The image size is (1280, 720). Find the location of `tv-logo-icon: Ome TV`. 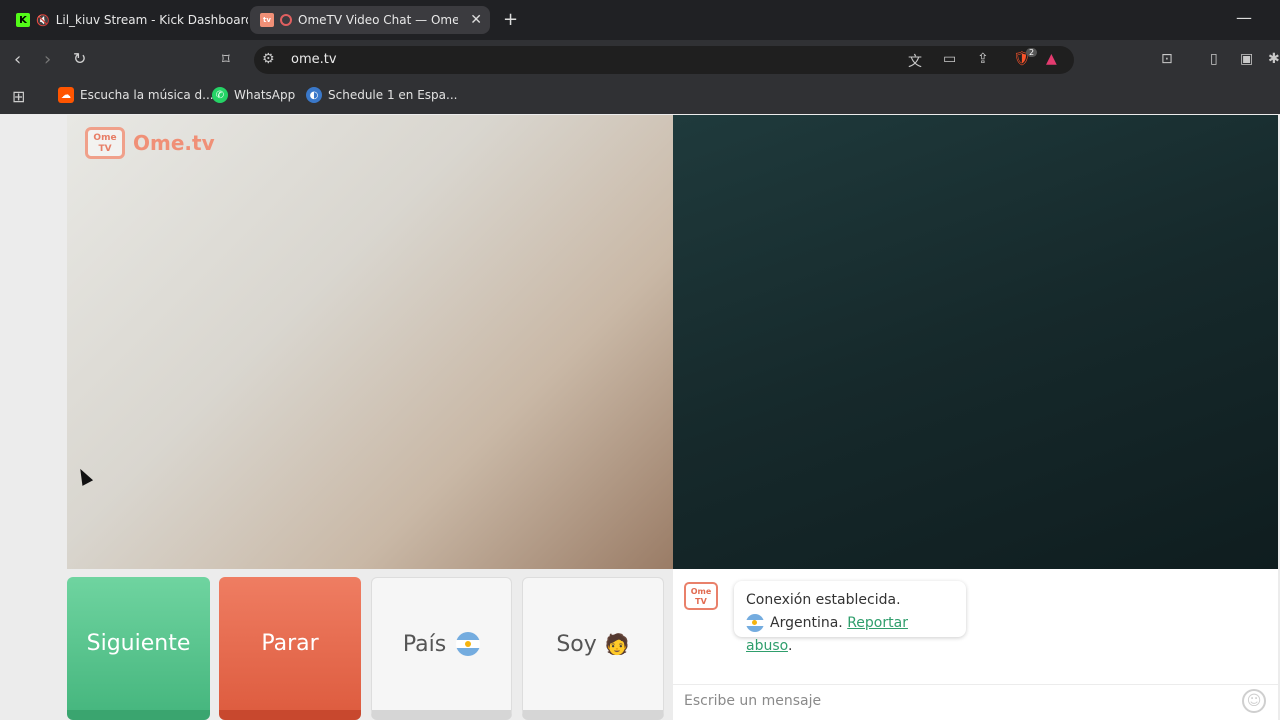

tv-logo-icon: Ome TV is located at coordinates (105, 143).